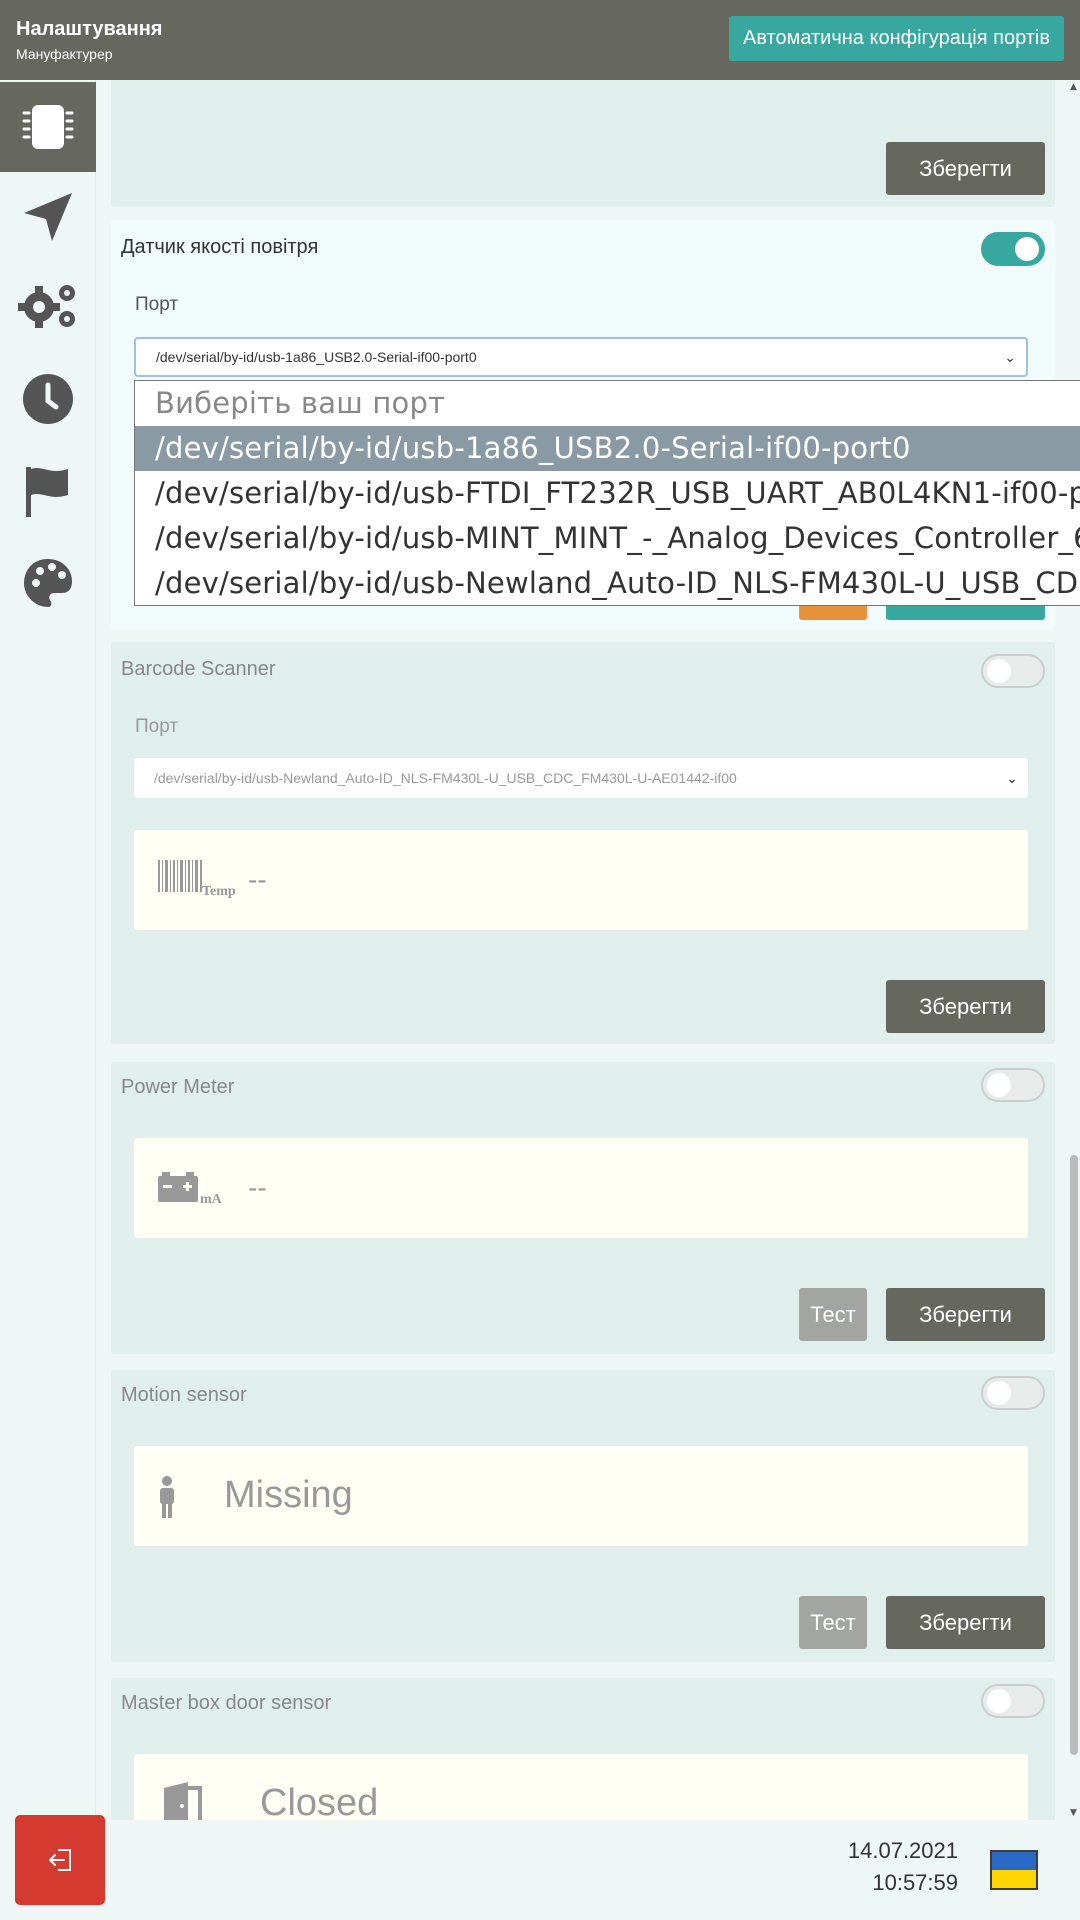 The width and height of the screenshot is (1080, 1920). I want to click on power-meter-card: Power Meter mA -- Тест Зберегти, so click(583, 1208).